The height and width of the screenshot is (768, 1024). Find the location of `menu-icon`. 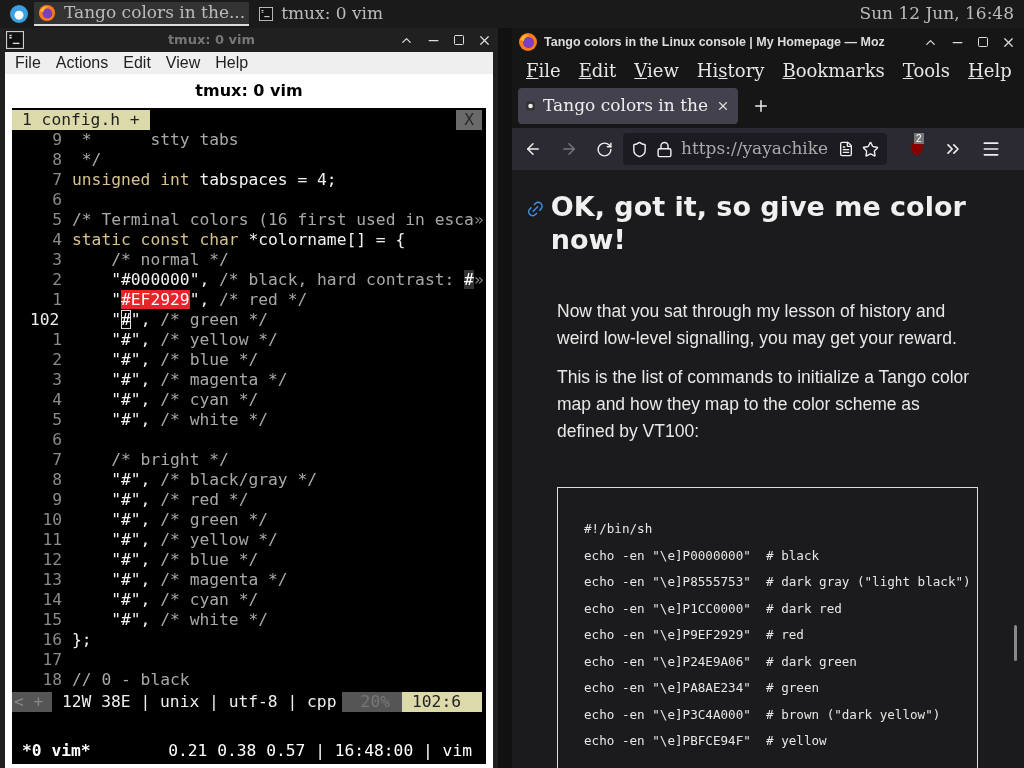

menu-icon is located at coordinates (991, 149).